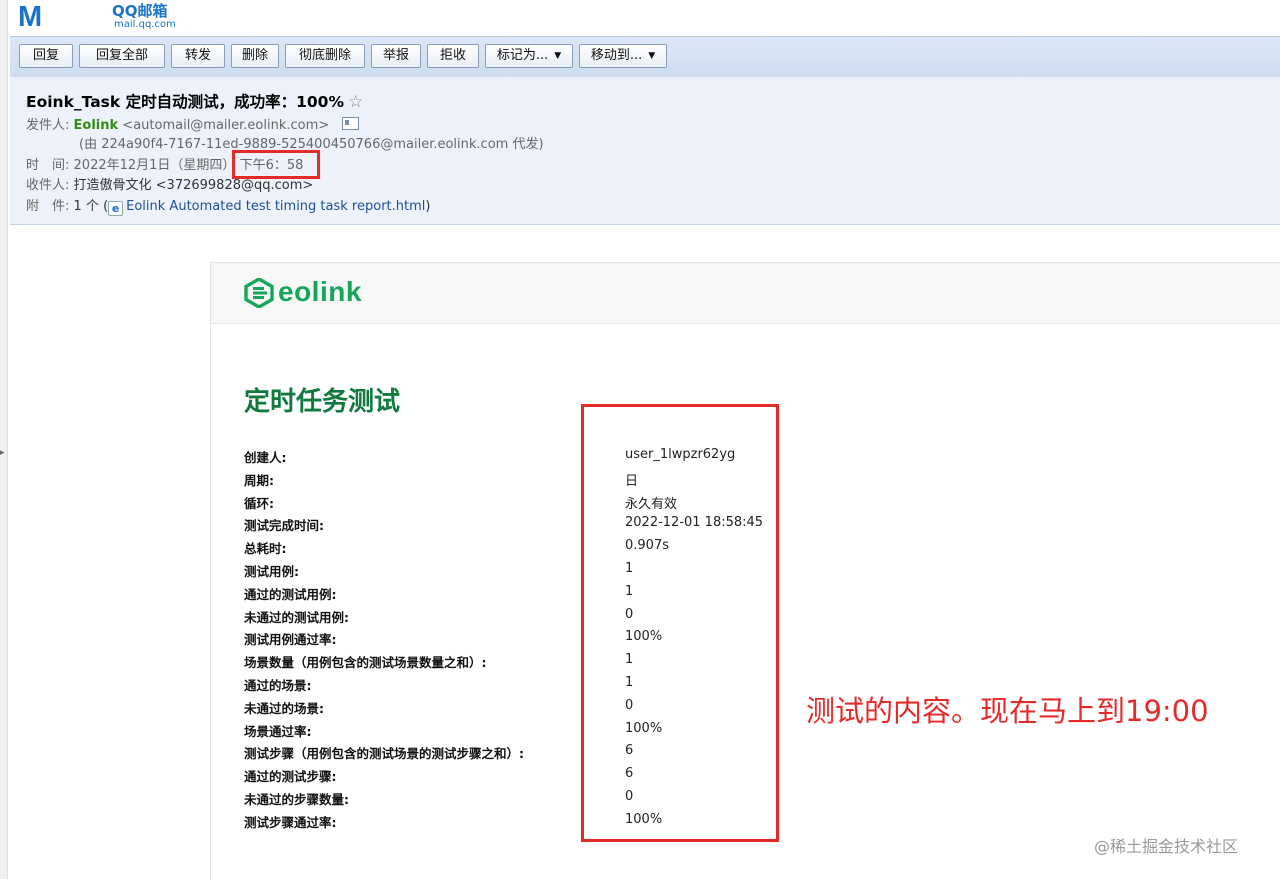 Image resolution: width=1280 pixels, height=880 pixels. I want to click on row-label: 周期:, so click(259, 480).